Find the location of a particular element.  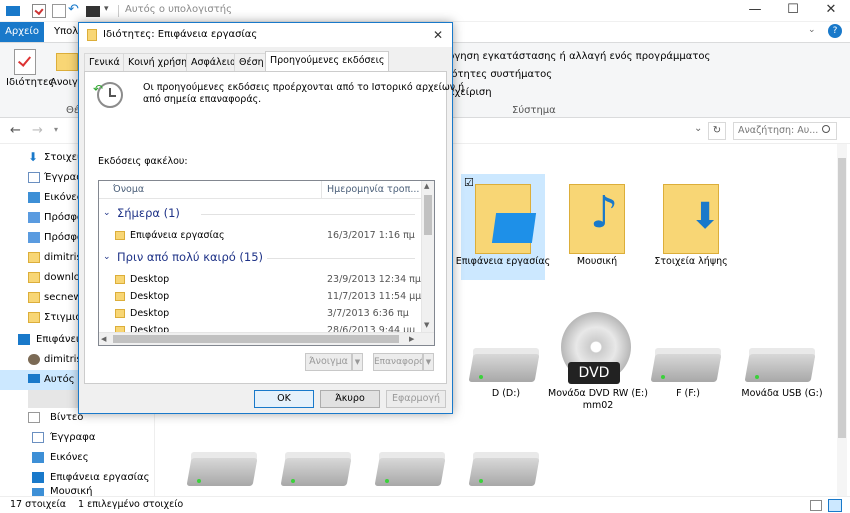

tab-file: Αρχείο is located at coordinates (22, 32).